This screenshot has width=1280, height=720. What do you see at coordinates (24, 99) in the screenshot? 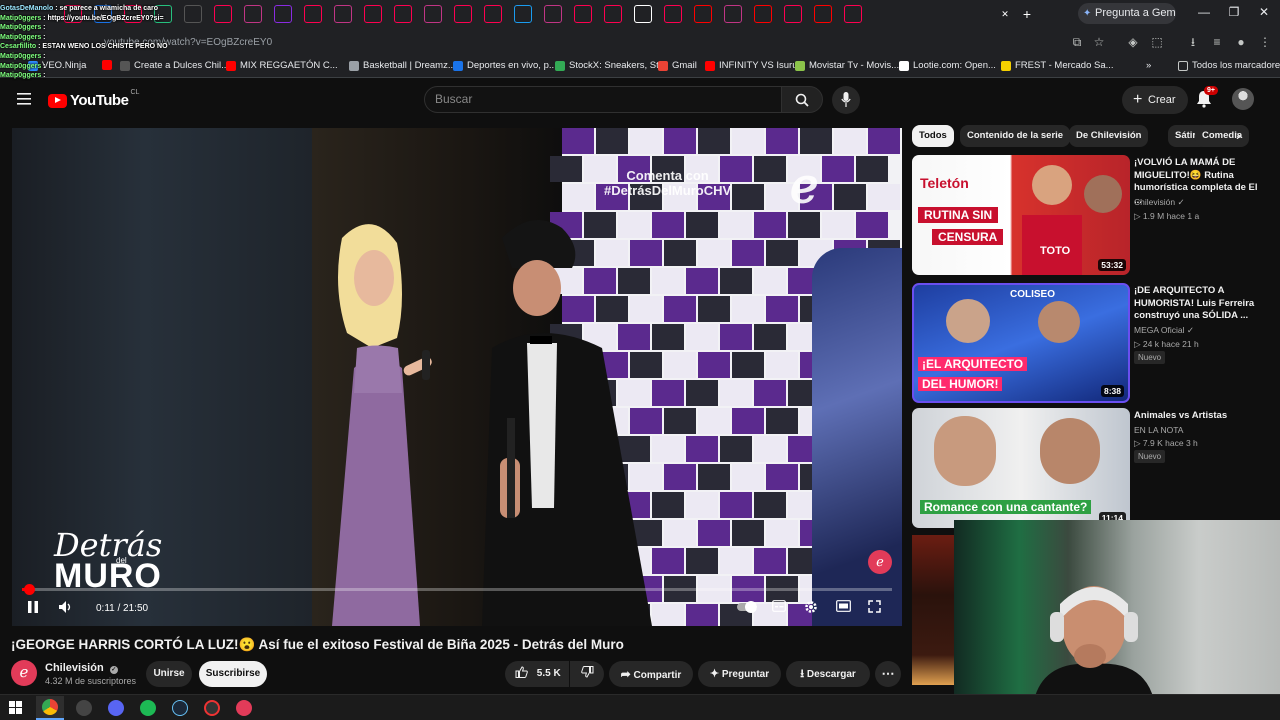
I see `hamburger-menu-icon` at bounding box center [24, 99].